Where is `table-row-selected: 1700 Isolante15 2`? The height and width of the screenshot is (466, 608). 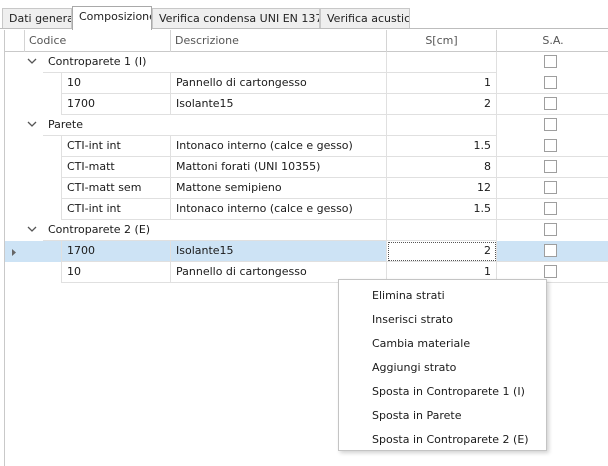
table-row-selected: 1700 Isolante15 2 is located at coordinates (306, 251).